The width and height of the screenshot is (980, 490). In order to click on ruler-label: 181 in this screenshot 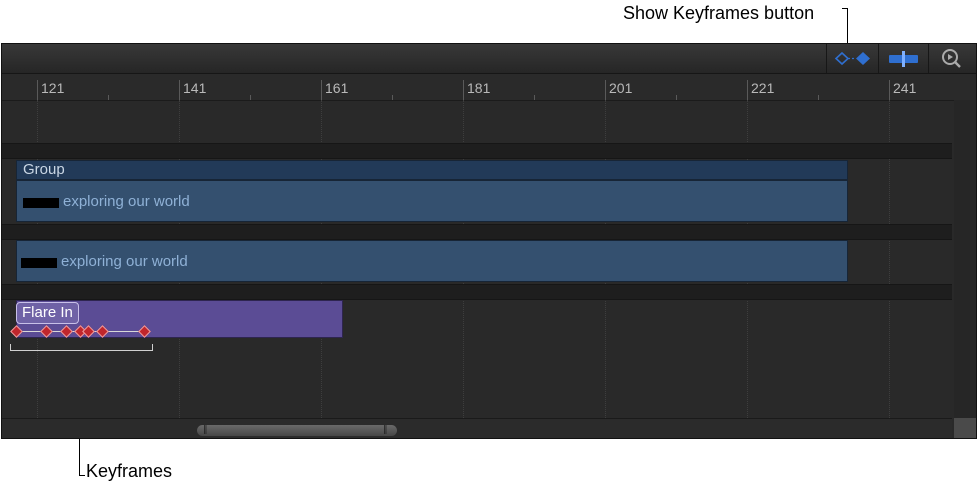, I will do `click(479, 88)`.